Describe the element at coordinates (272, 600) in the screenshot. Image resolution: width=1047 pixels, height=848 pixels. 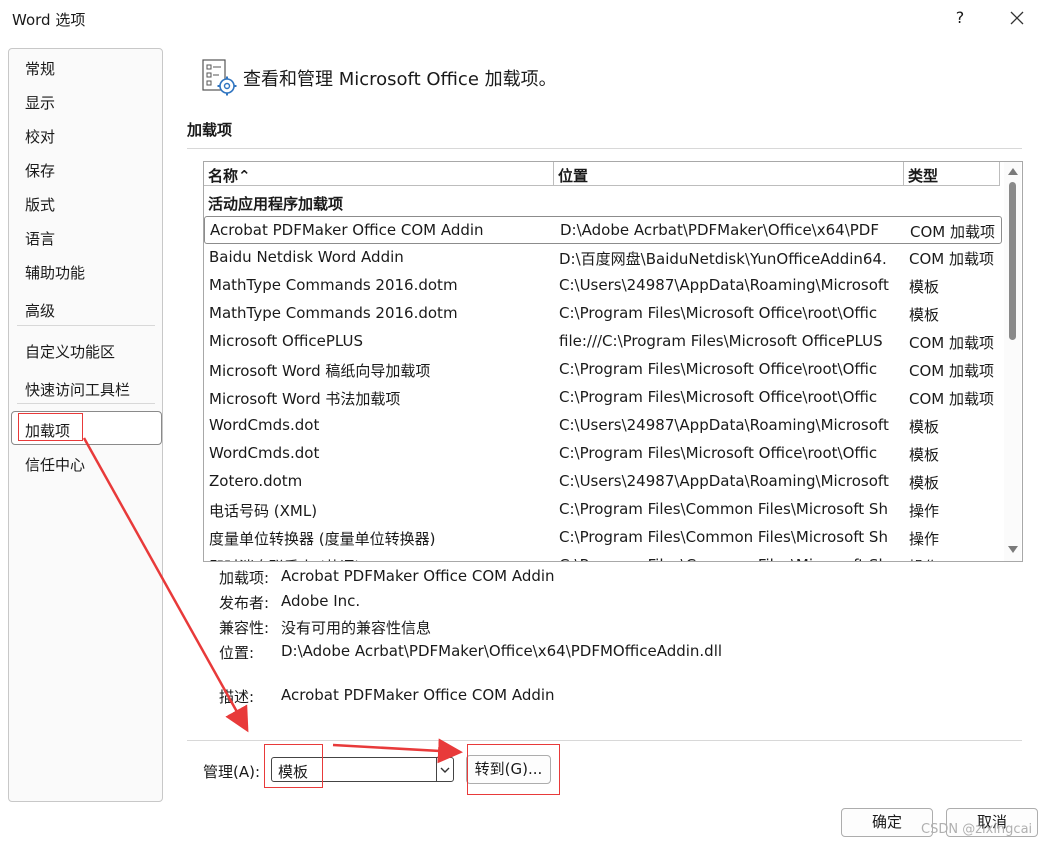
I see `annotation-arrows` at that location.